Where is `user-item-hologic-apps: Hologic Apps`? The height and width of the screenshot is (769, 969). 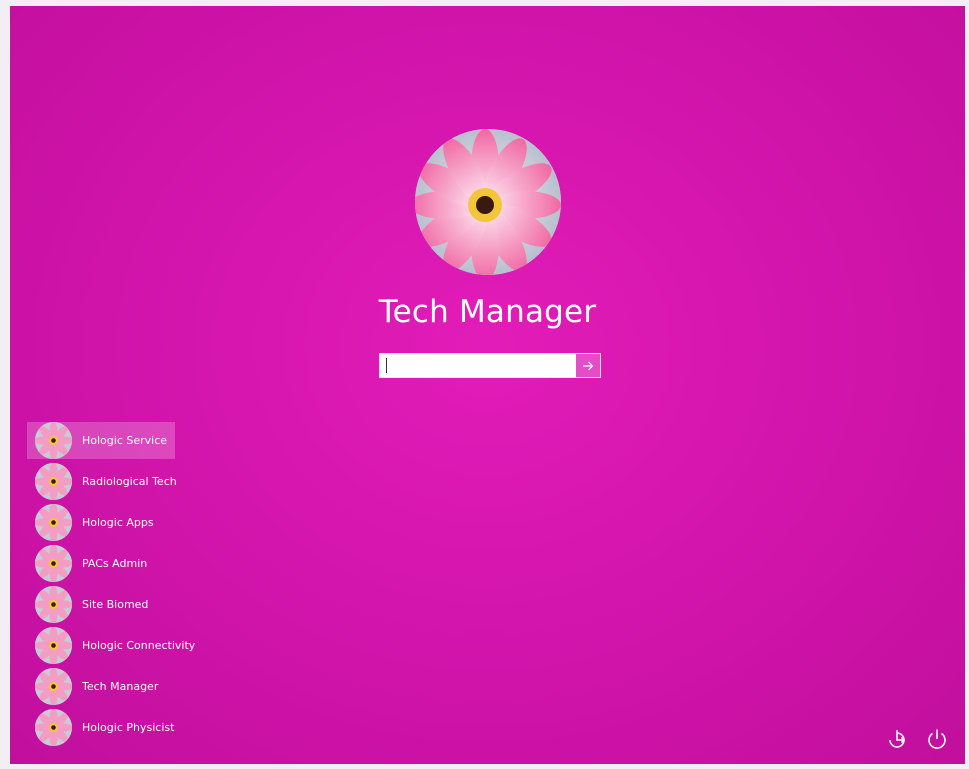 user-item-hologic-apps: Hologic Apps is located at coordinates (101, 522).